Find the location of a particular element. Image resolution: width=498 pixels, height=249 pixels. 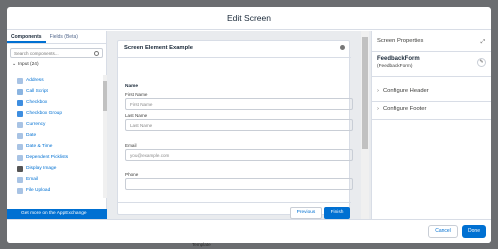

component-item: Address is located at coordinates (55, 80).